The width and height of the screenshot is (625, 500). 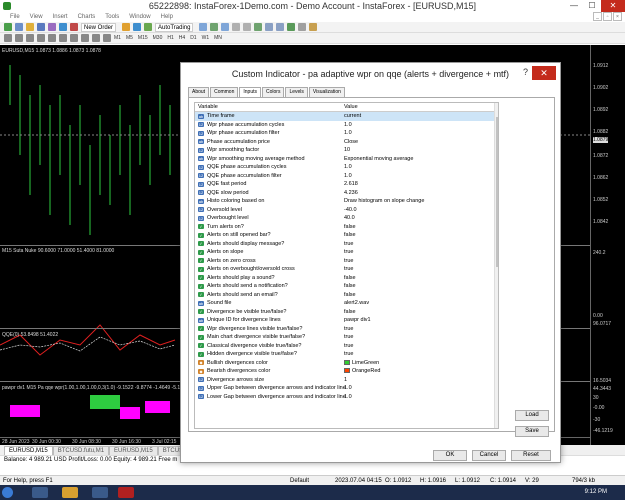 I want to click on input-row: ab Sound file alert2.wav, so click(x=346, y=303).